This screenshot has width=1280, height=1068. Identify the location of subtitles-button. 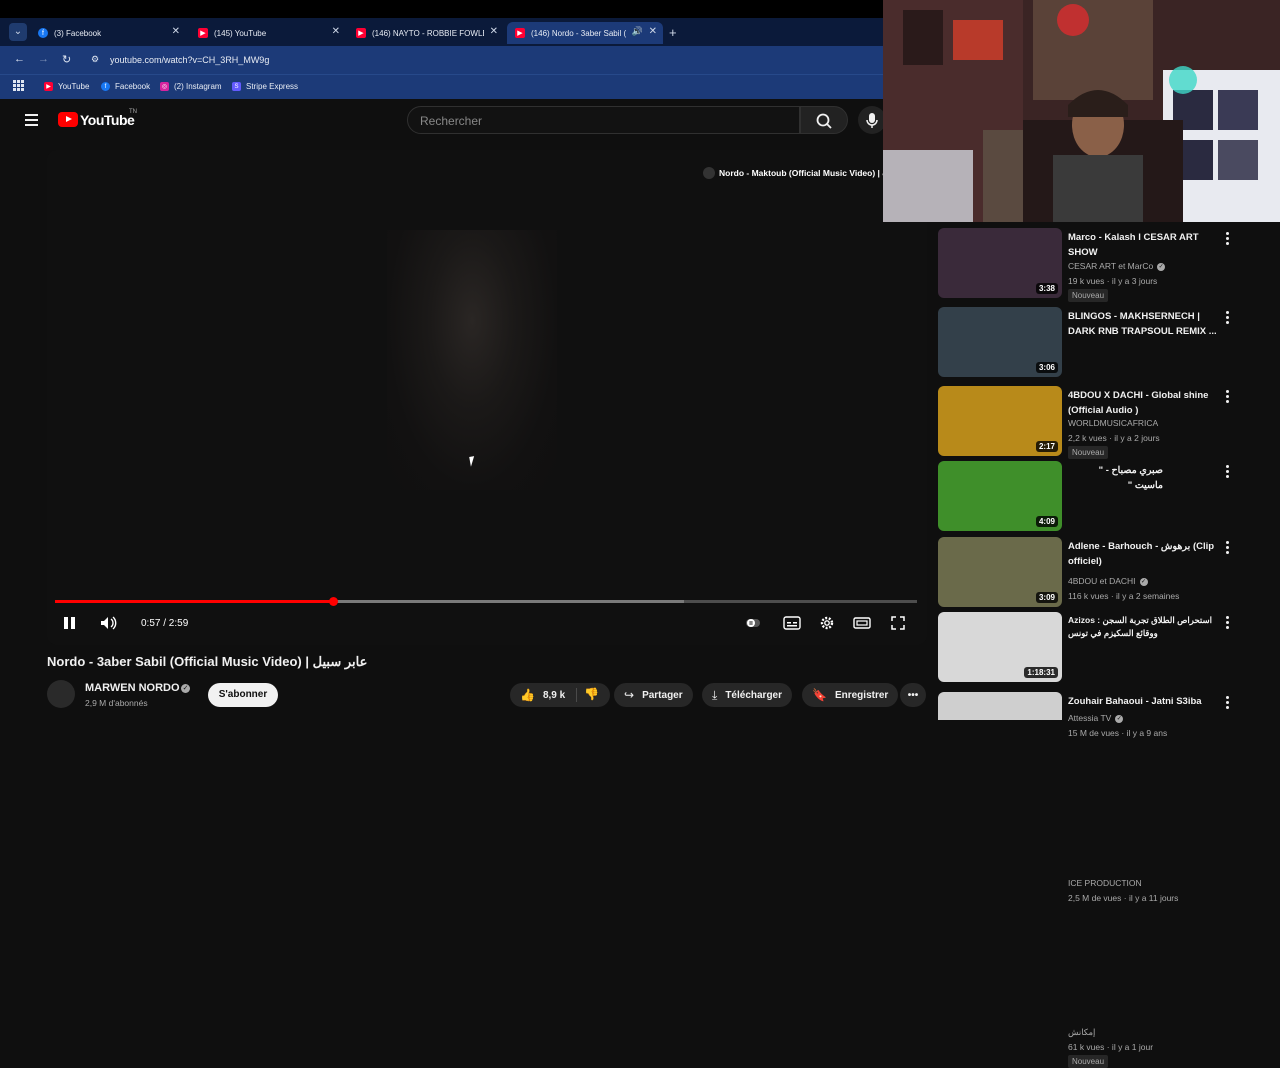
(792, 623).